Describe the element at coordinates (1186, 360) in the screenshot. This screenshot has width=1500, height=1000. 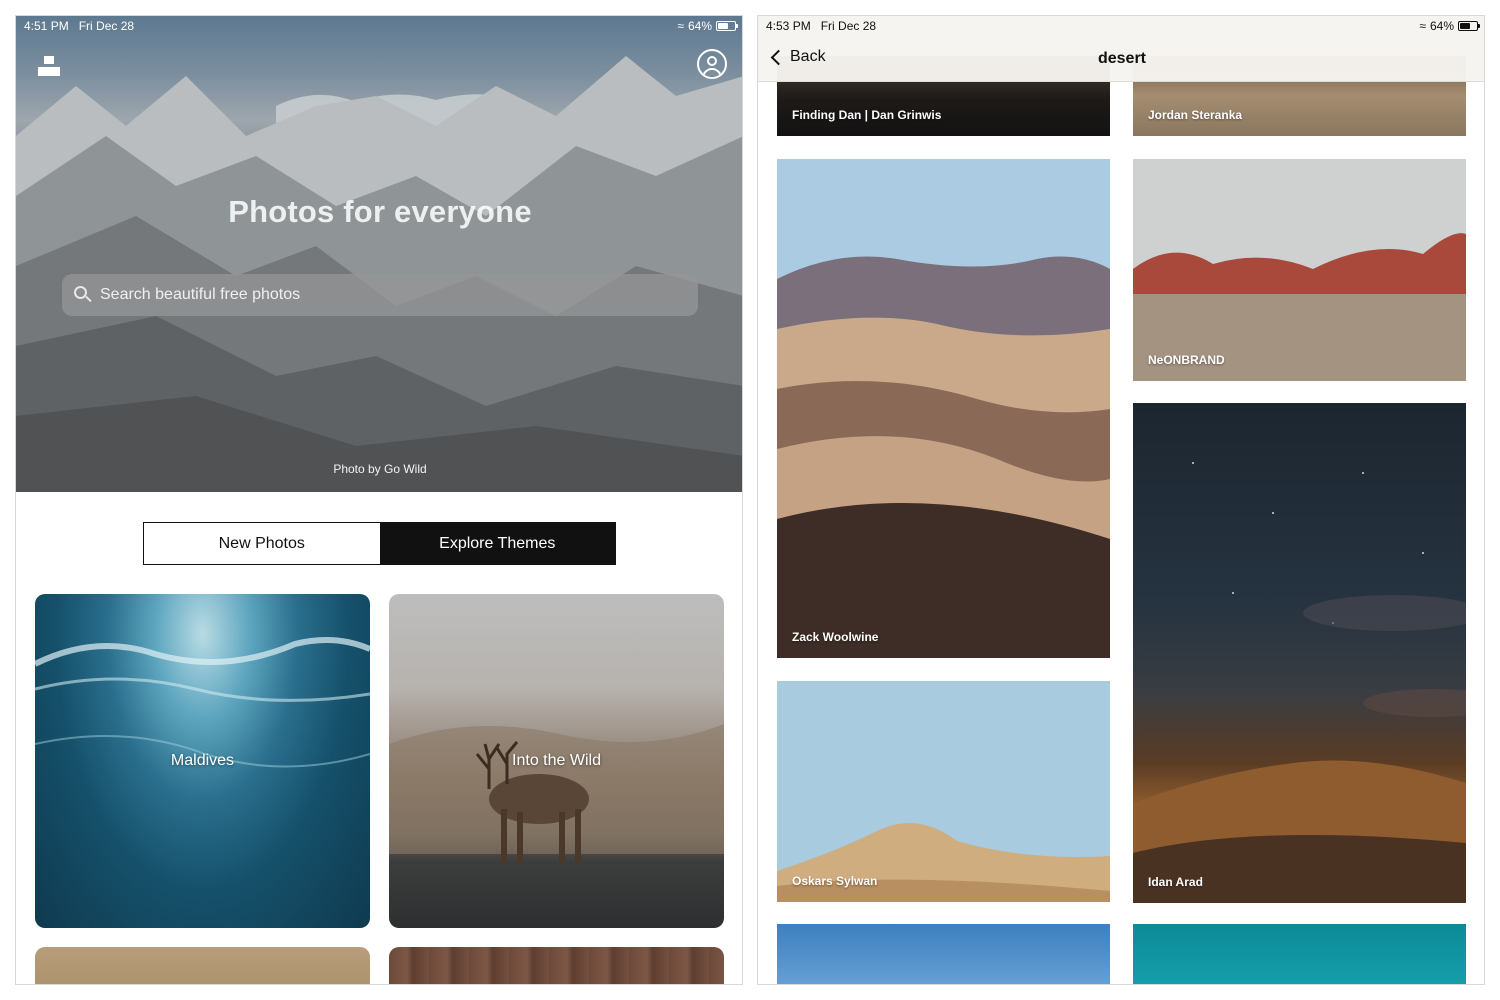
I see `photo-author: NeONBRAND` at that location.